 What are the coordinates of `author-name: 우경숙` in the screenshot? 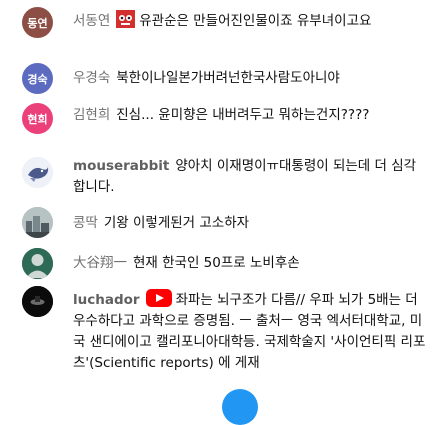 It's located at (91, 78).